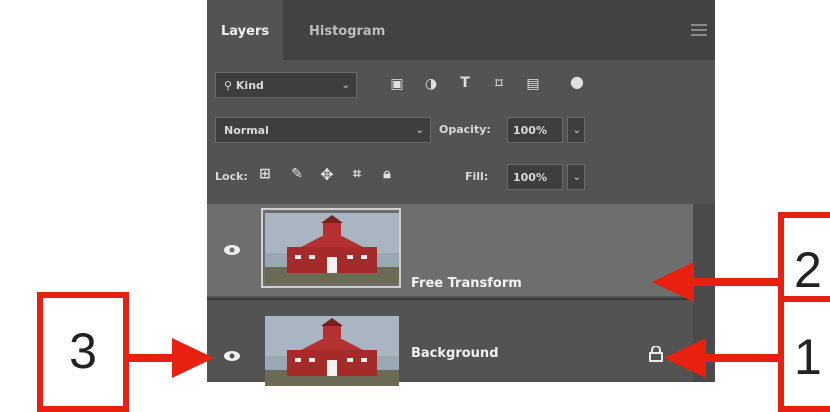 The width and height of the screenshot is (830, 412). I want to click on callout-1: 1, so click(804, 354).